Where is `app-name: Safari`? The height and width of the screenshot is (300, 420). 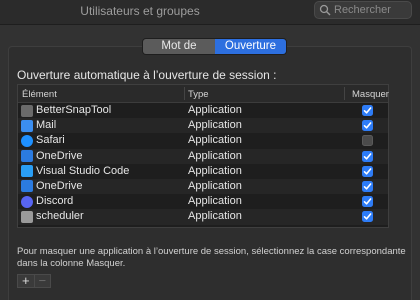
app-name: Safari is located at coordinates (50, 140).